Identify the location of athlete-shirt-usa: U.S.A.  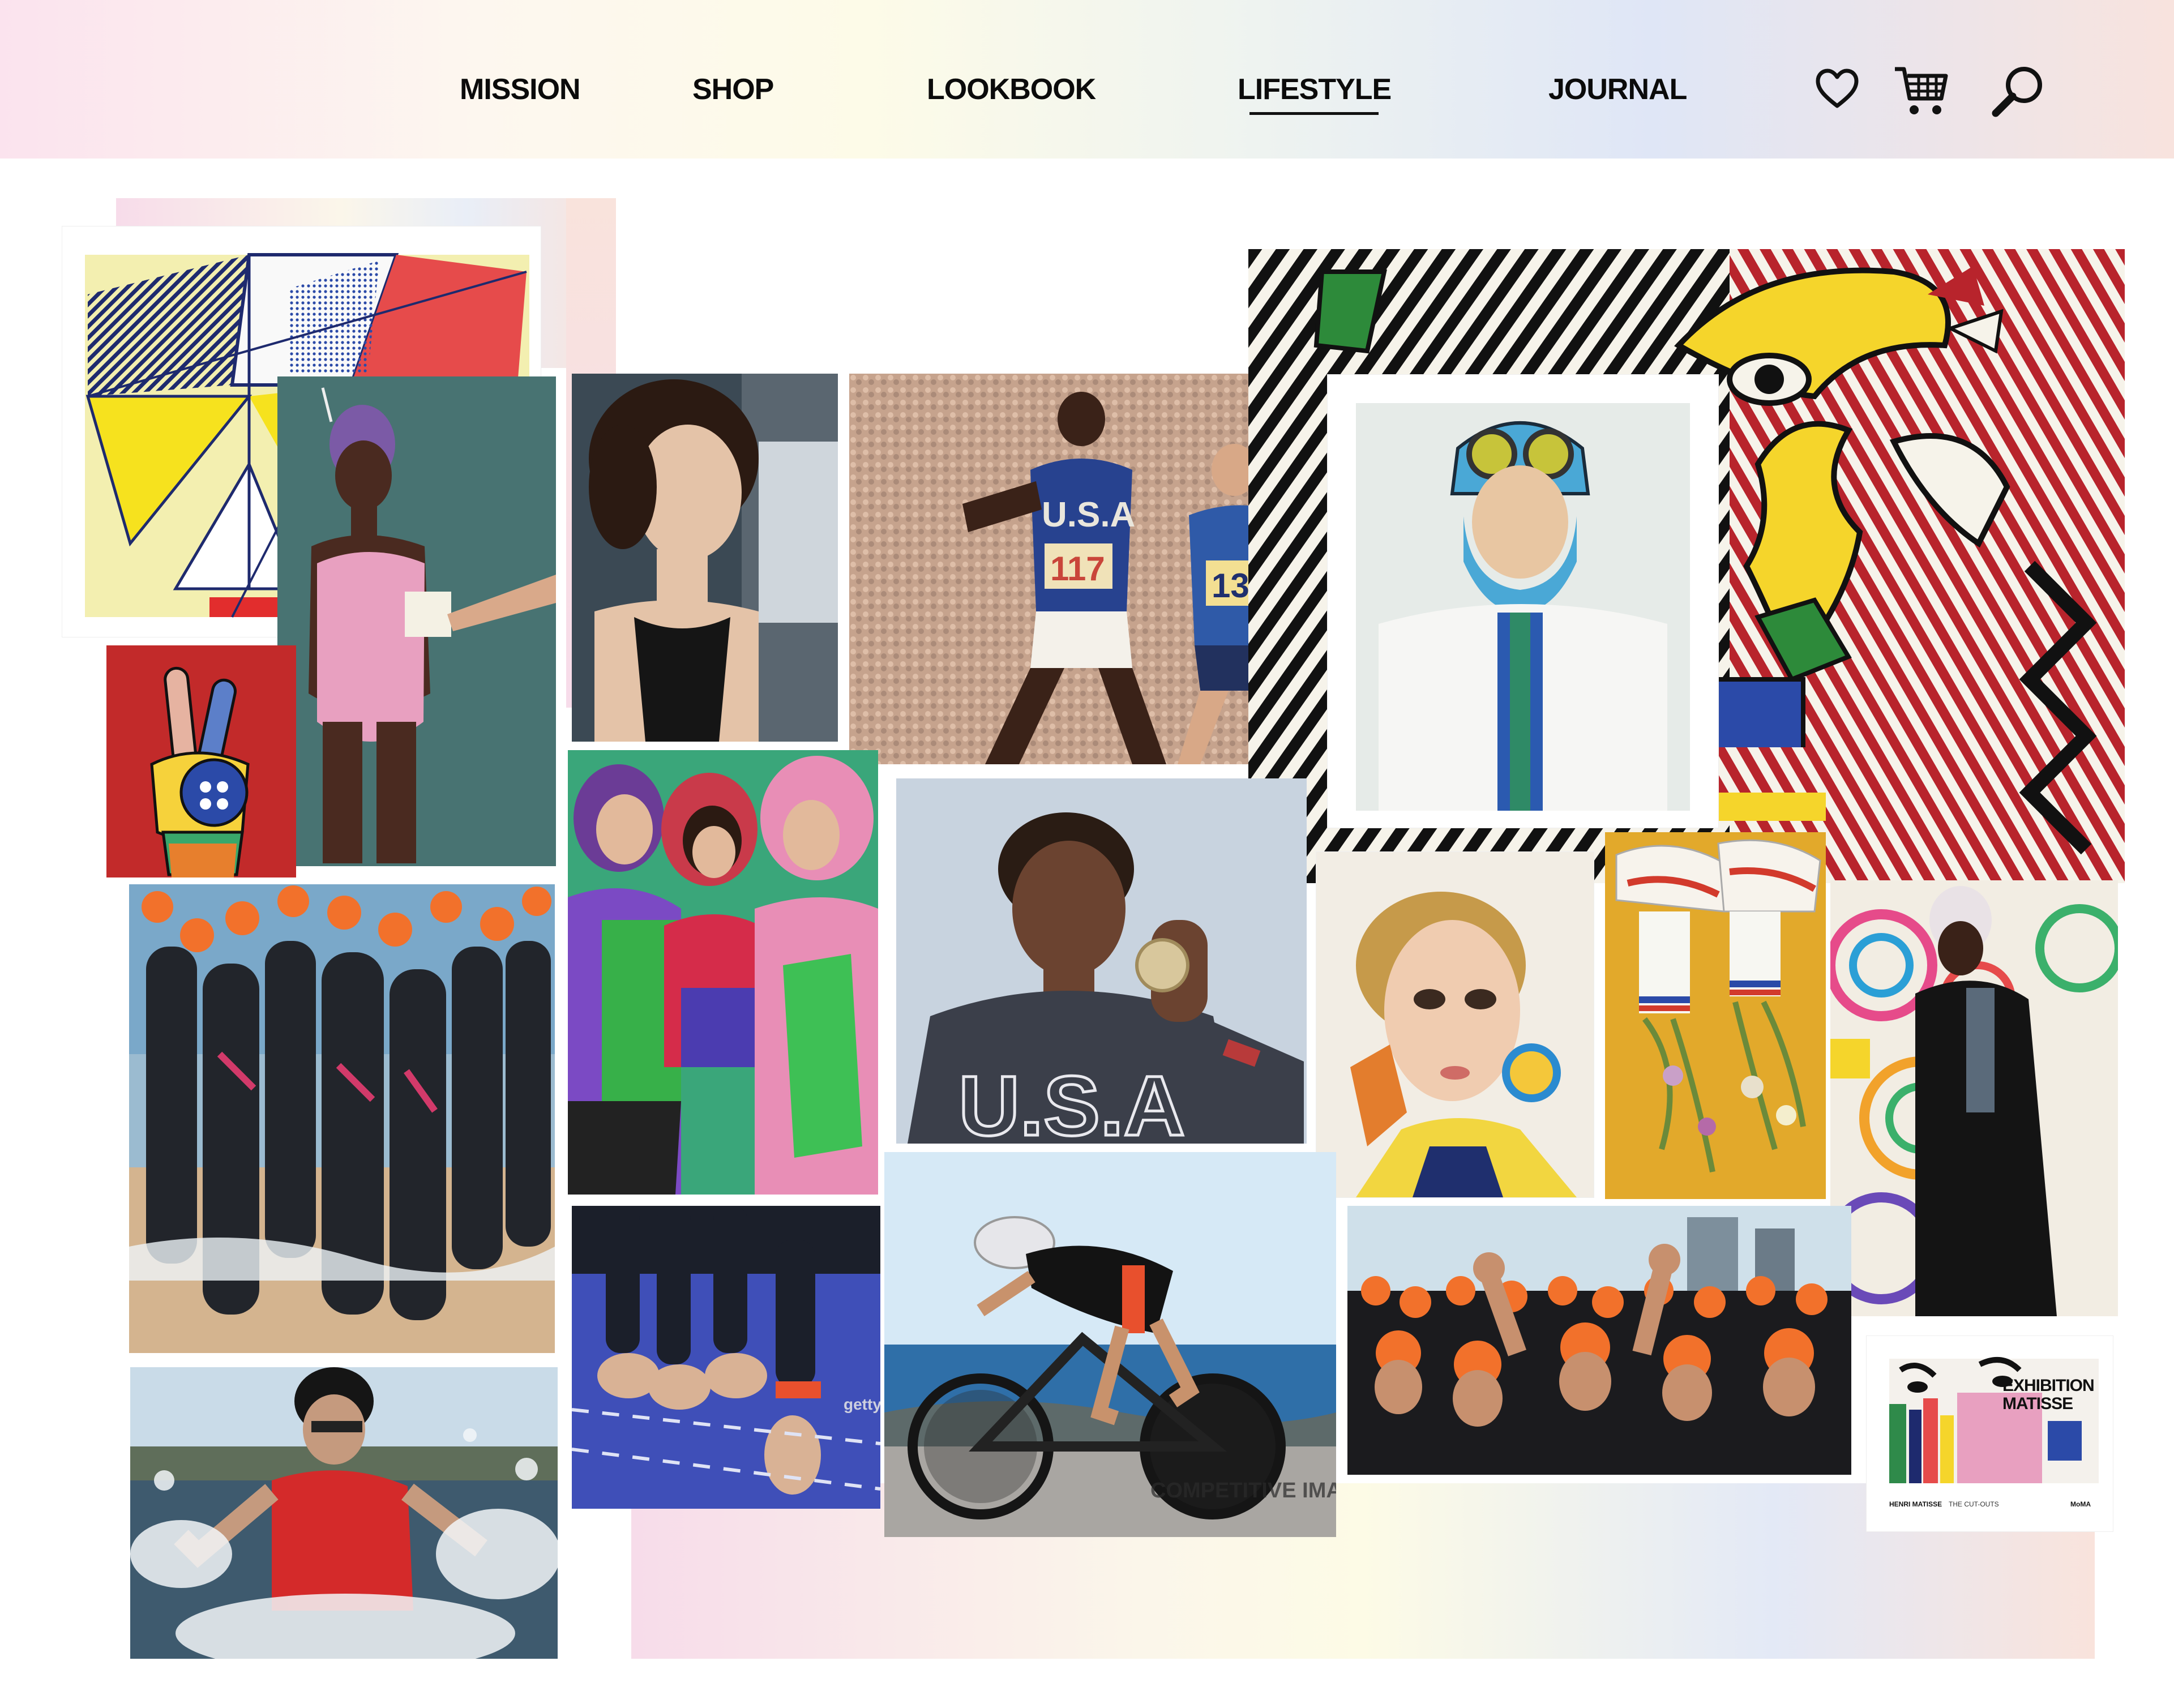
(1071, 1101).